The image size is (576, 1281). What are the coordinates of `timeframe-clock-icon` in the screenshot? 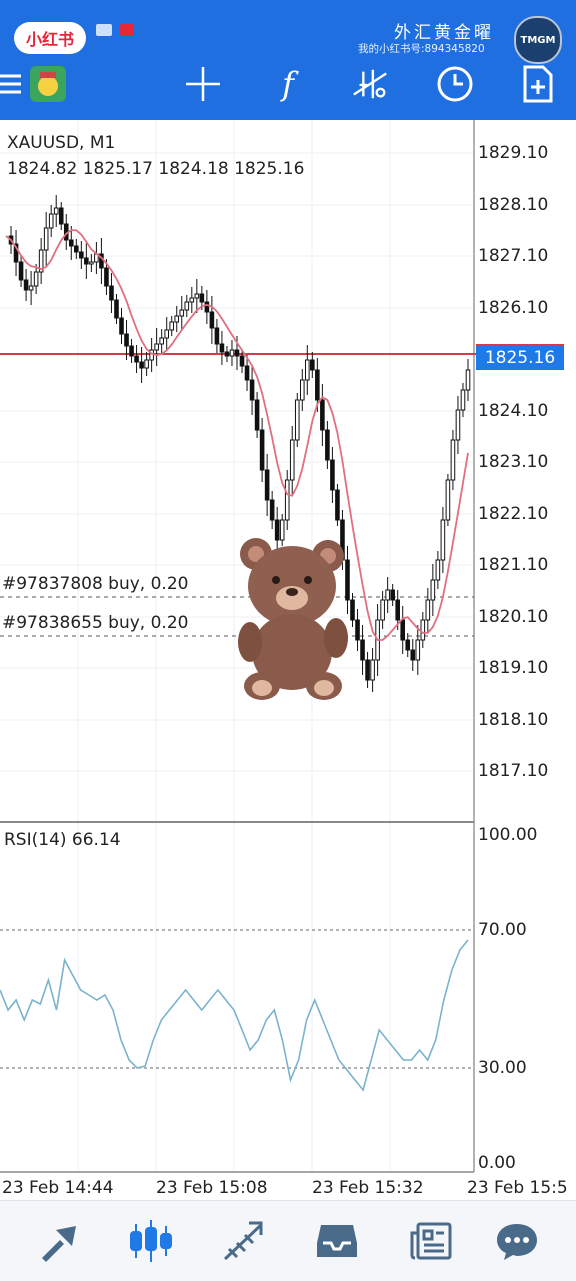 It's located at (455, 84).